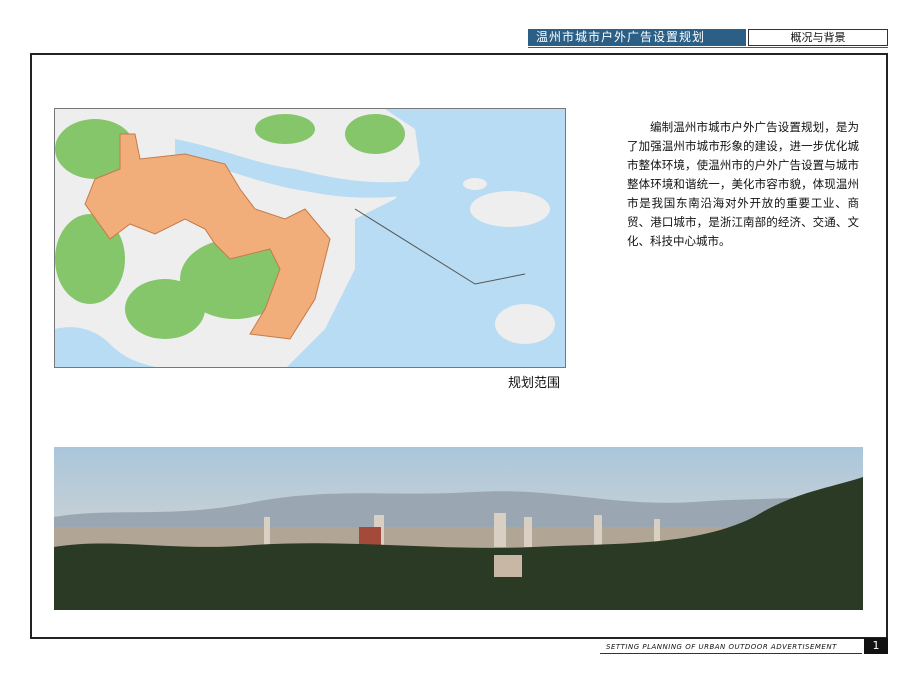 This screenshot has width=920, height=690. Describe the element at coordinates (508, 566) in the screenshot. I see `panorama-building-front` at that location.